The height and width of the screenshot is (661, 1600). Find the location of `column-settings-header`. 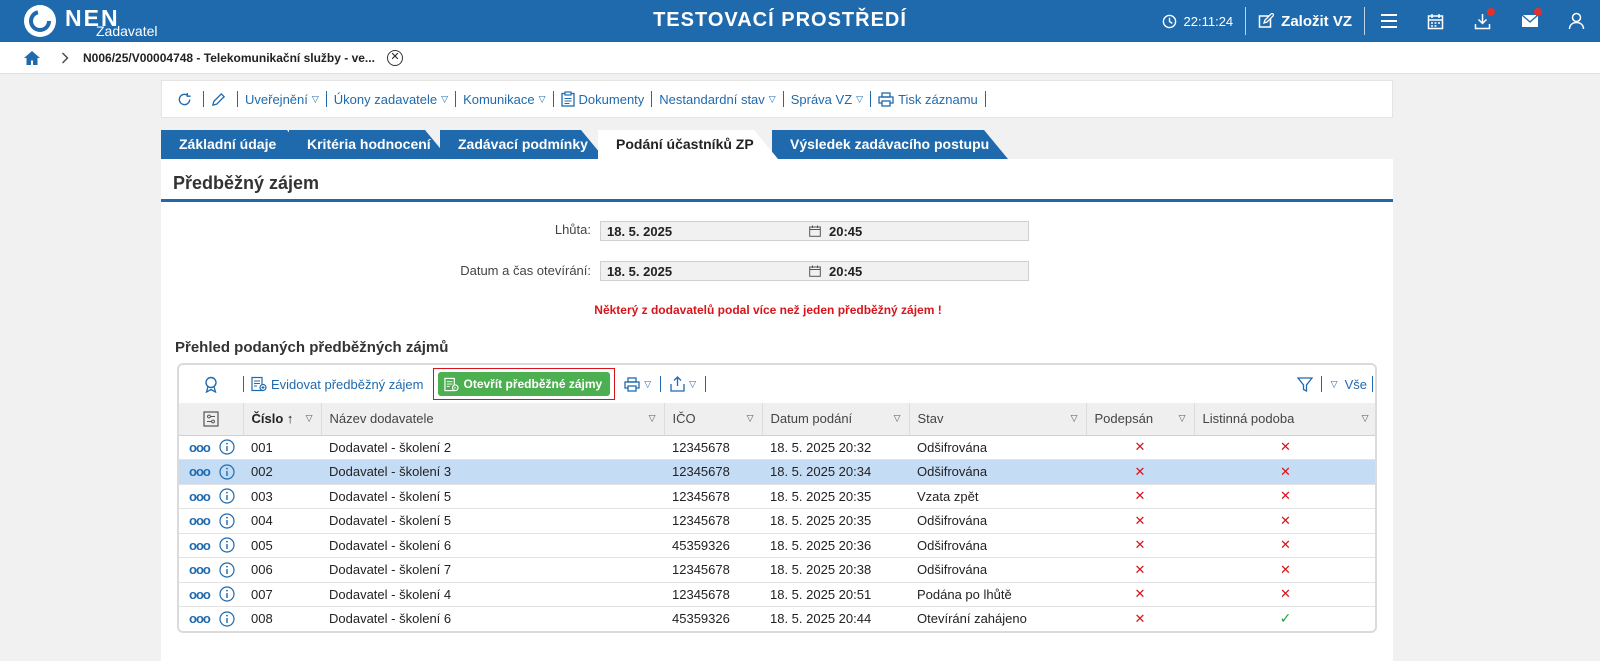

column-settings-header is located at coordinates (211, 419).